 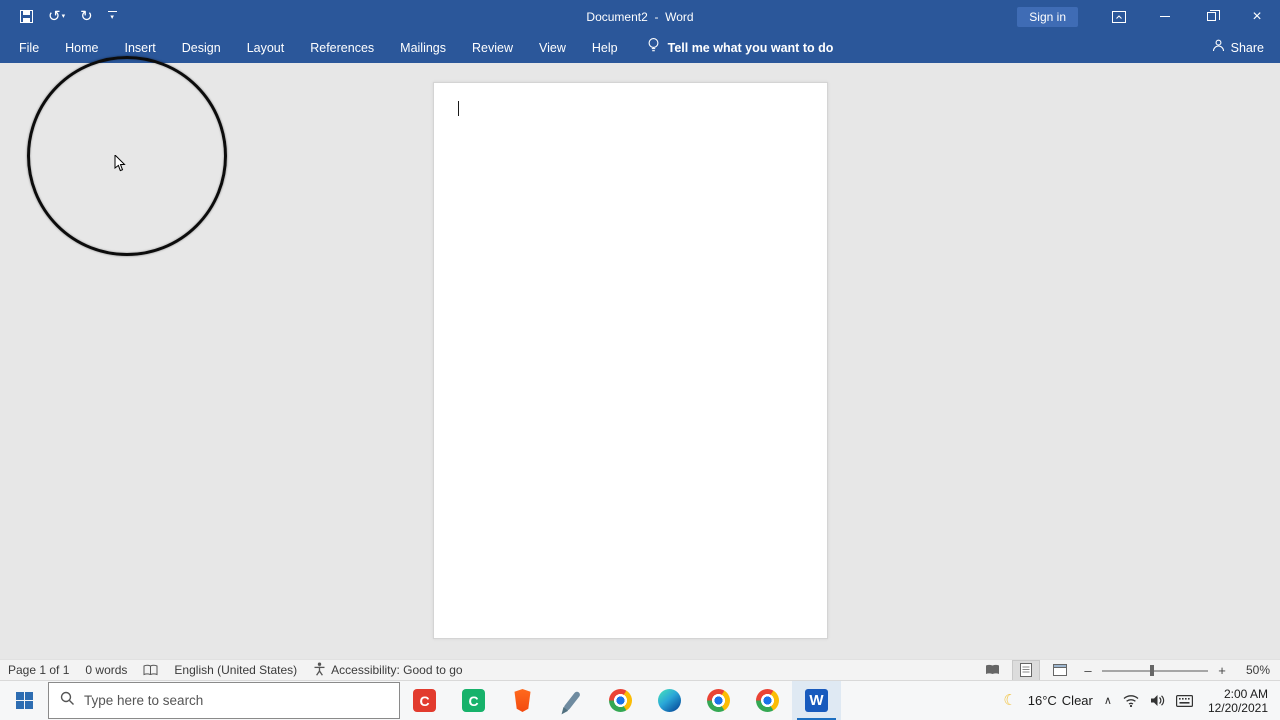 I want to click on start-button, so click(x=24, y=700).